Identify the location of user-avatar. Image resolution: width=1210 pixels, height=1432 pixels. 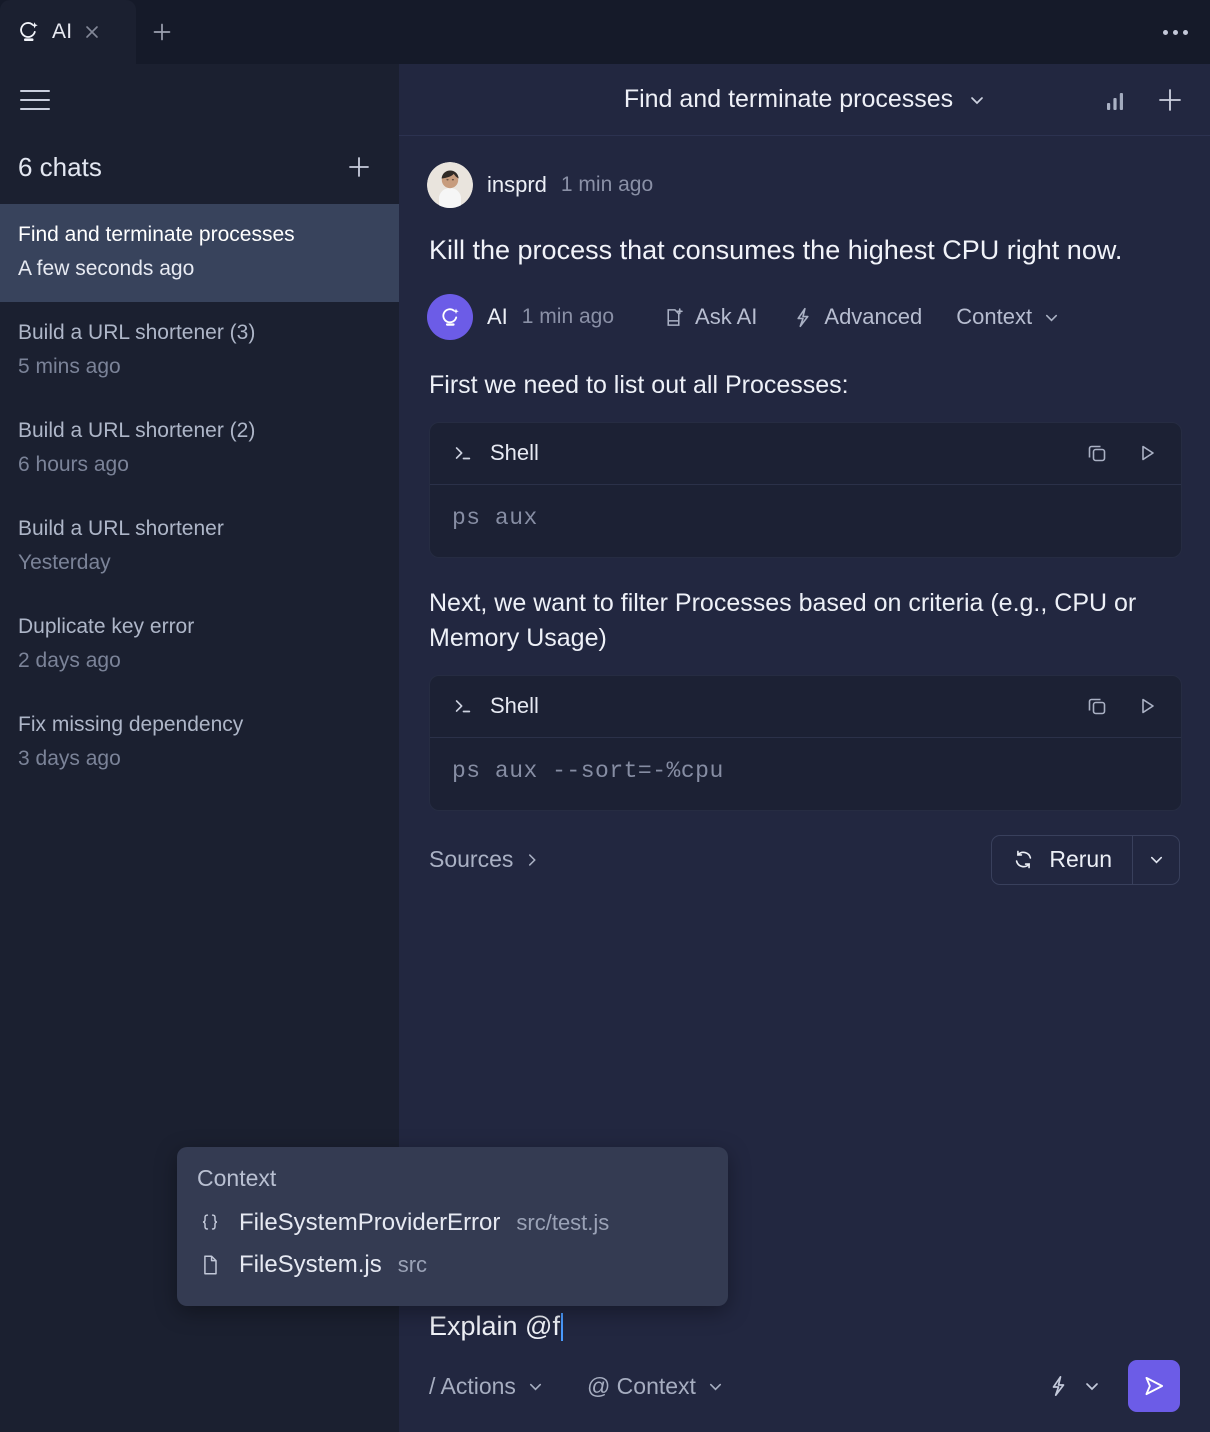
(450, 185).